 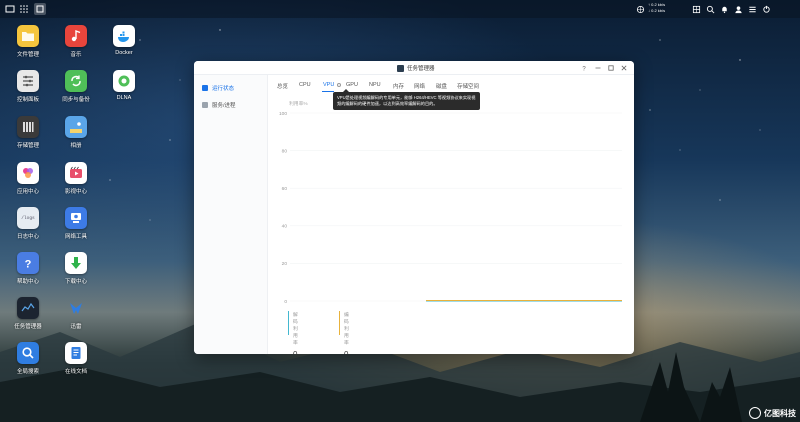 What do you see at coordinates (10, 9) in the screenshot?
I see `home-icon` at bounding box center [10, 9].